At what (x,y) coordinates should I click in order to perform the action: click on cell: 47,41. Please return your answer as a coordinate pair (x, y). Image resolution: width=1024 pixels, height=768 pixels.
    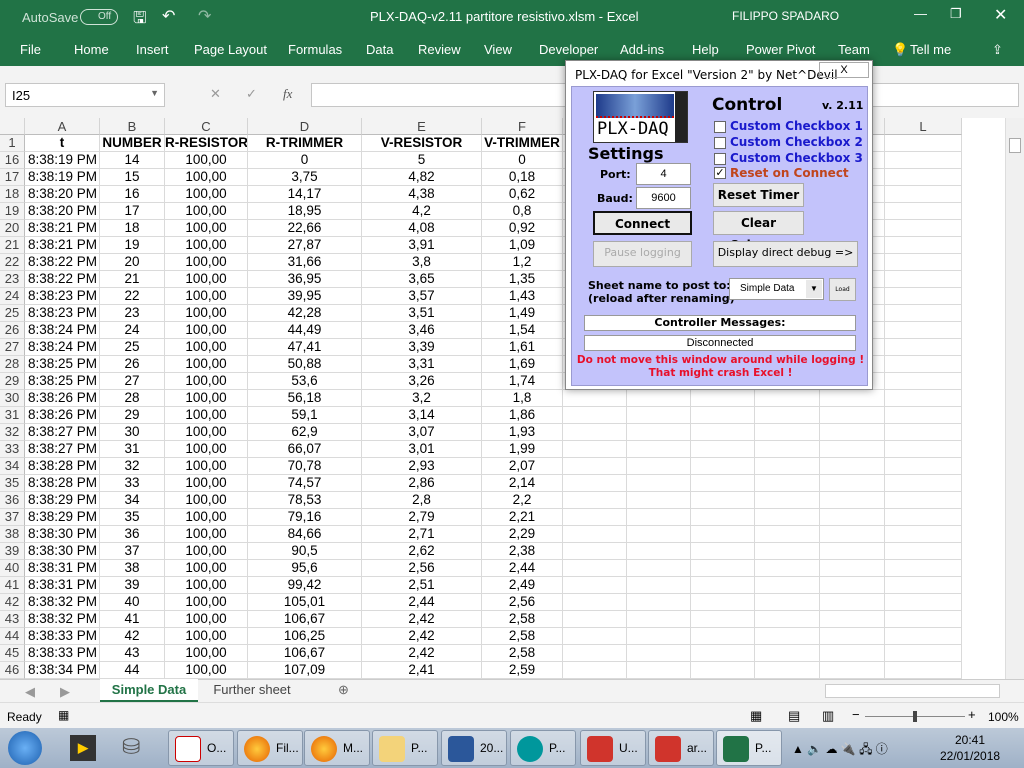
    Looking at the image, I should click on (305, 347).